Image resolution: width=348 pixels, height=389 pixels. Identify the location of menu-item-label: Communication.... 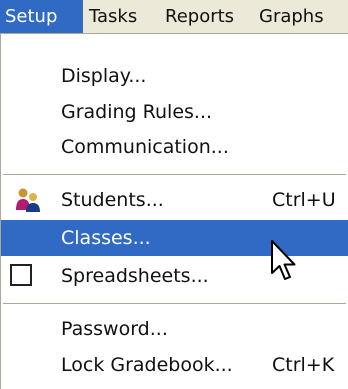
(145, 147).